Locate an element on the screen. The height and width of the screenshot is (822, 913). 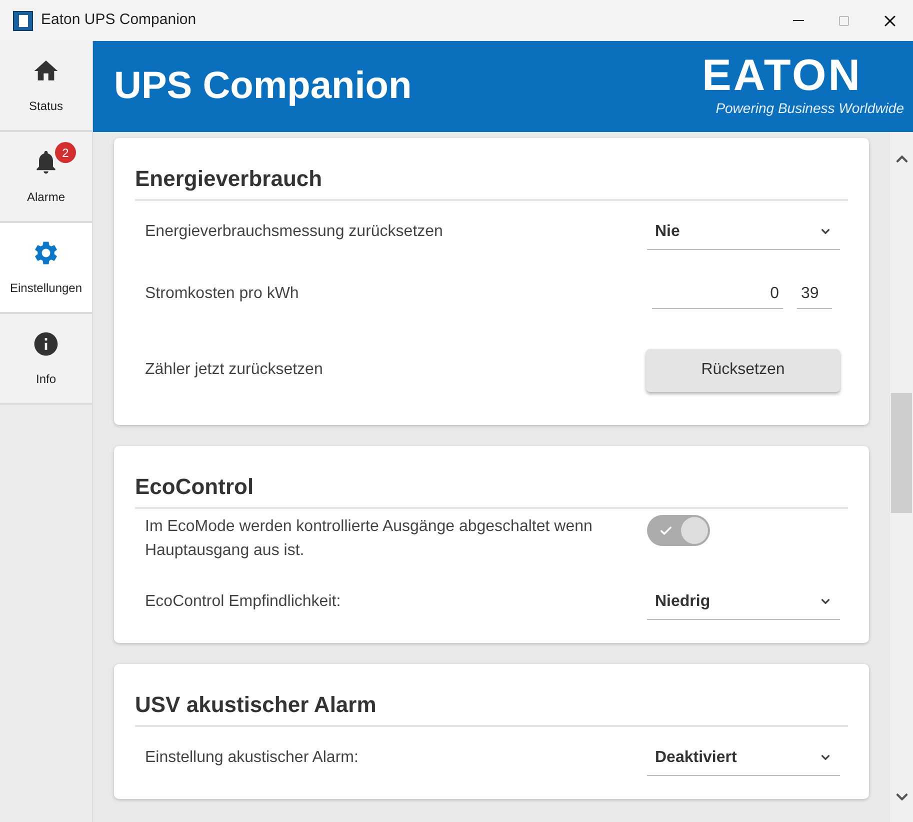
notification-badge: 2 is located at coordinates (65, 152).